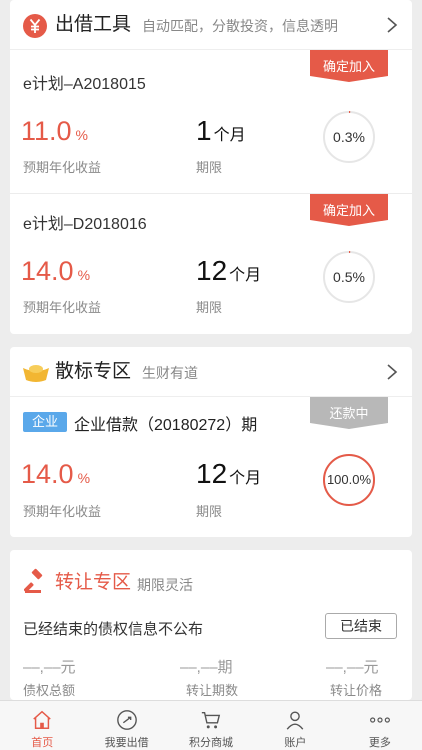 The image size is (422, 750). I want to click on user-icon, so click(295, 720).